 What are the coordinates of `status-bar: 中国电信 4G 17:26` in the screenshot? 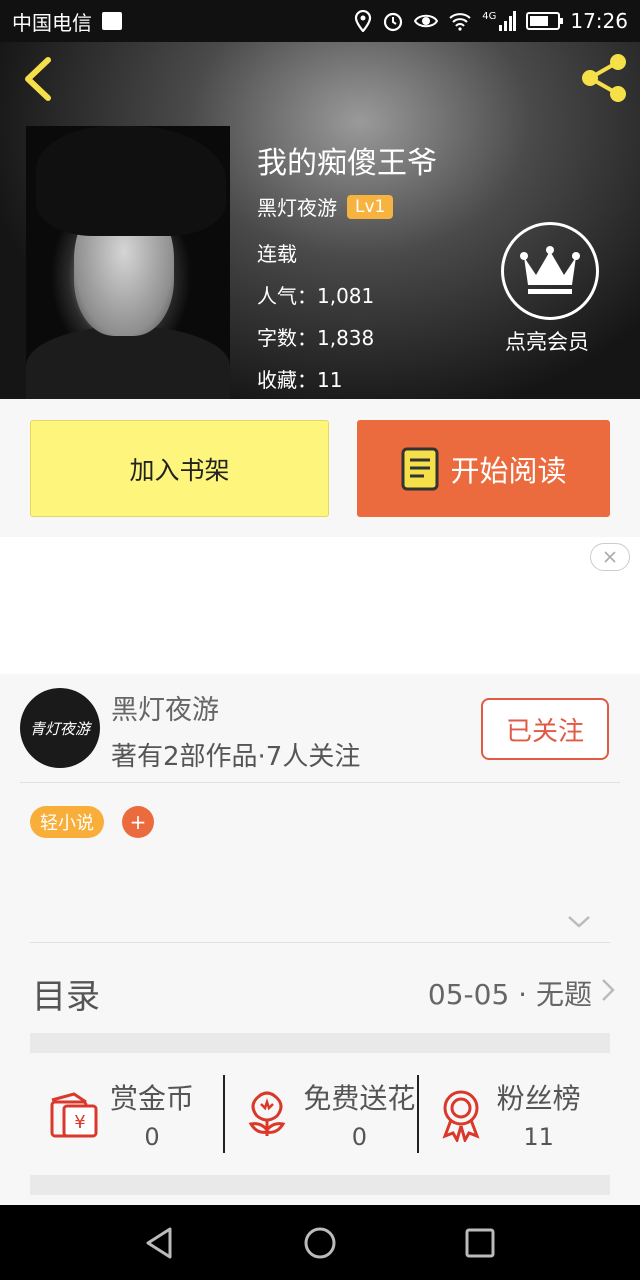 It's located at (320, 21).